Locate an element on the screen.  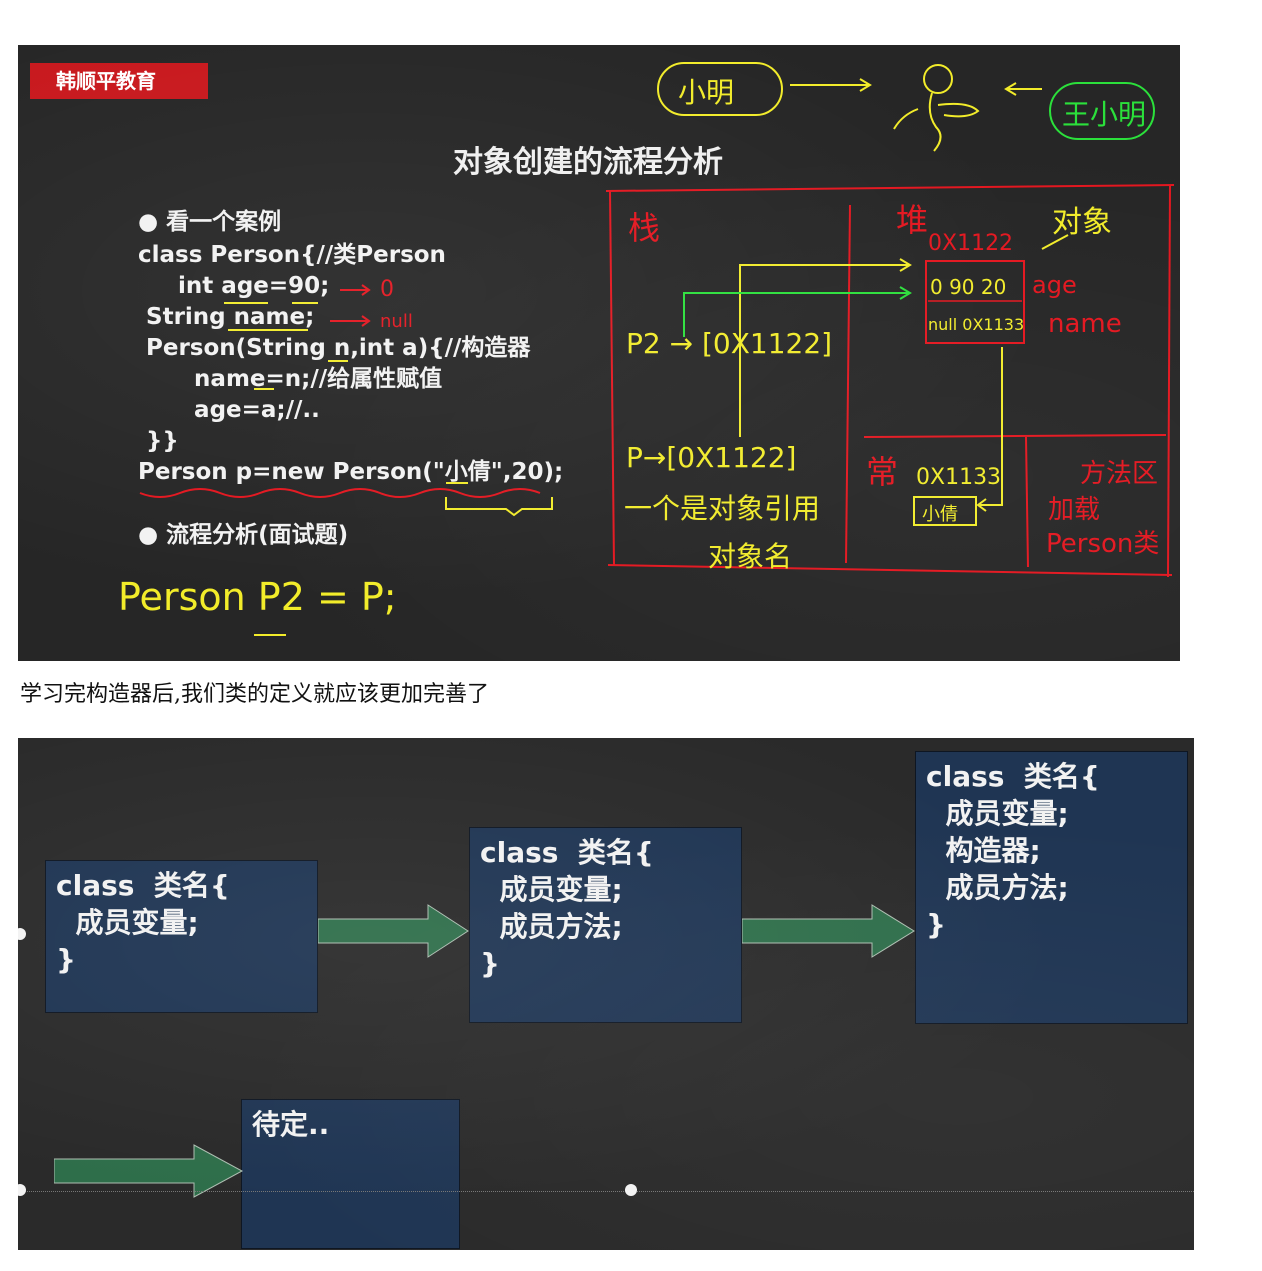
hw-age-value: 0 90 20 is located at coordinates (968, 287).